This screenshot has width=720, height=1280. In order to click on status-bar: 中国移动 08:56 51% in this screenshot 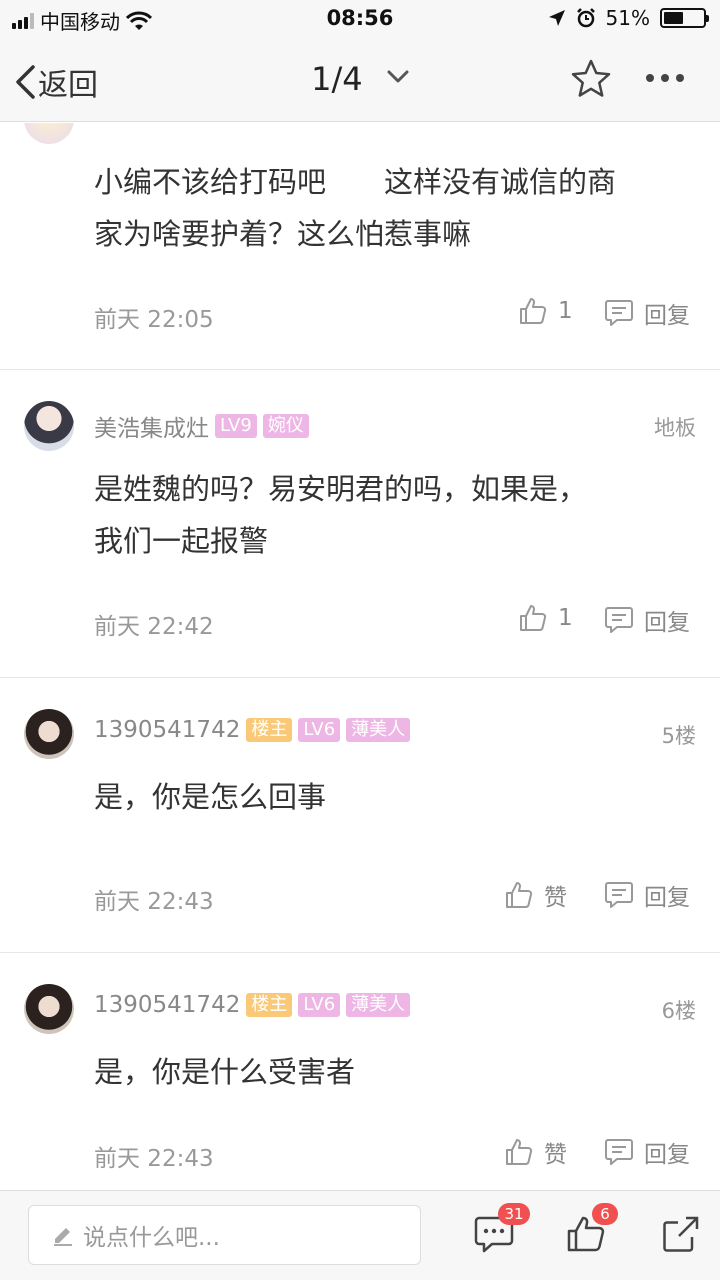, I will do `click(360, 20)`.